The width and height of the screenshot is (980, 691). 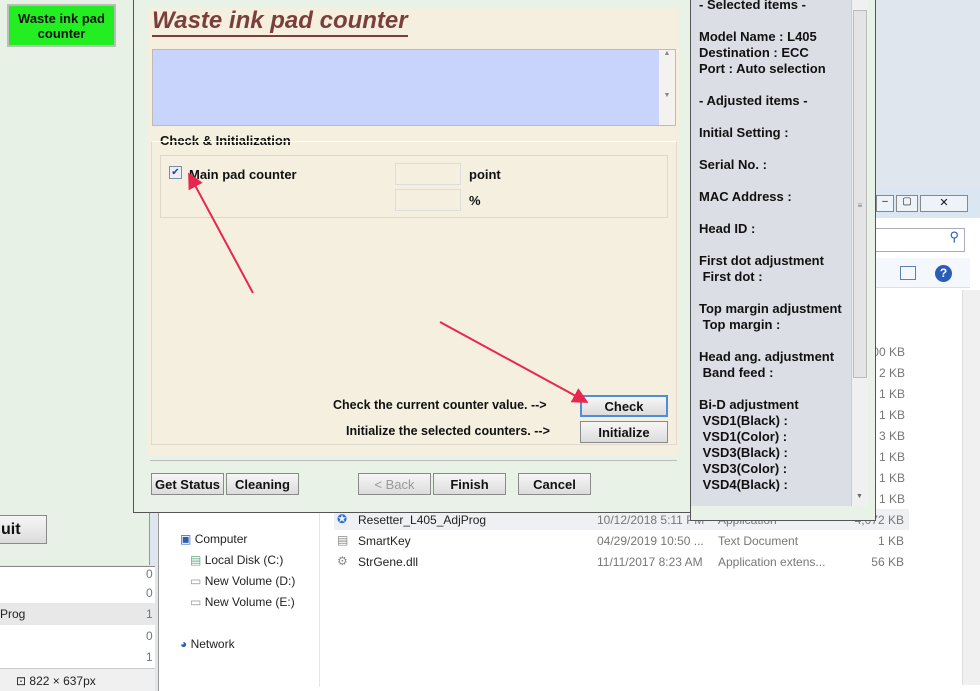 What do you see at coordinates (221, 233) in the screenshot?
I see `arrow-to-checkbox` at bounding box center [221, 233].